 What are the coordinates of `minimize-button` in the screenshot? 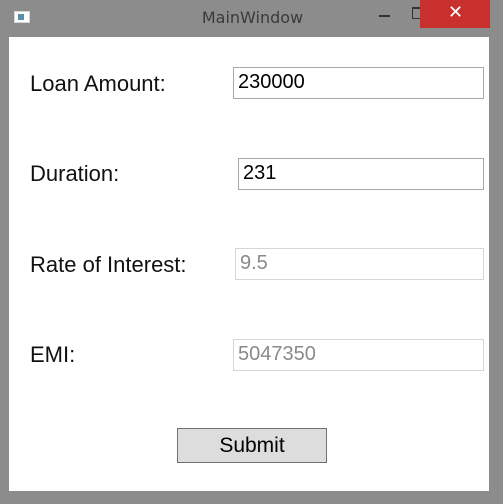 It's located at (385, 14).